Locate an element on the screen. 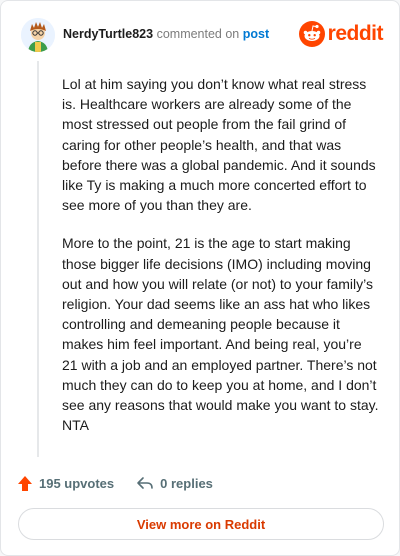  avatar-icon is located at coordinates (38, 35).